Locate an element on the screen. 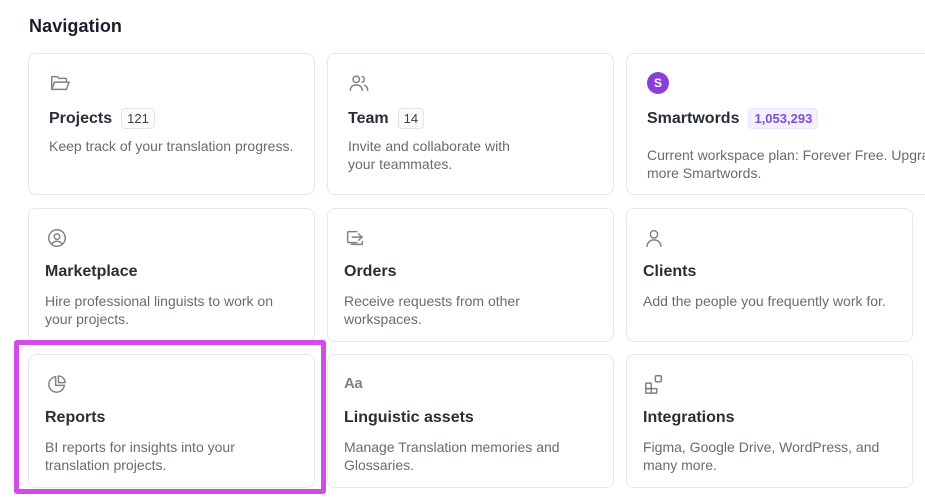 Image resolution: width=925 pixels, height=500 pixels. count-badge: 121 is located at coordinates (138, 118).